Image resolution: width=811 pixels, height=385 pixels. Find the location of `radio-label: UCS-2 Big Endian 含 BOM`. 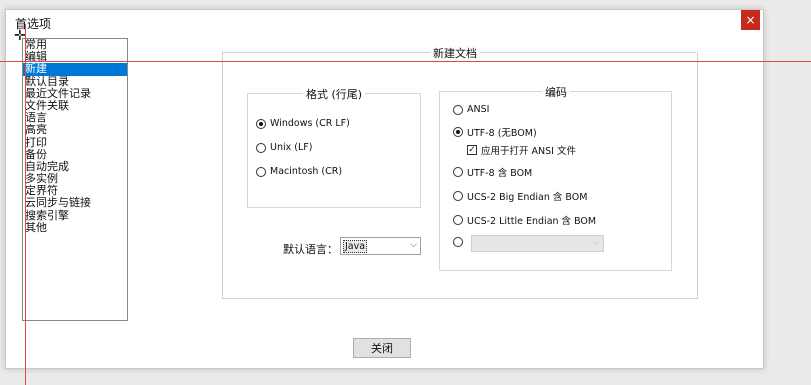

radio-label: UCS-2 Big Endian 含 BOM is located at coordinates (527, 197).